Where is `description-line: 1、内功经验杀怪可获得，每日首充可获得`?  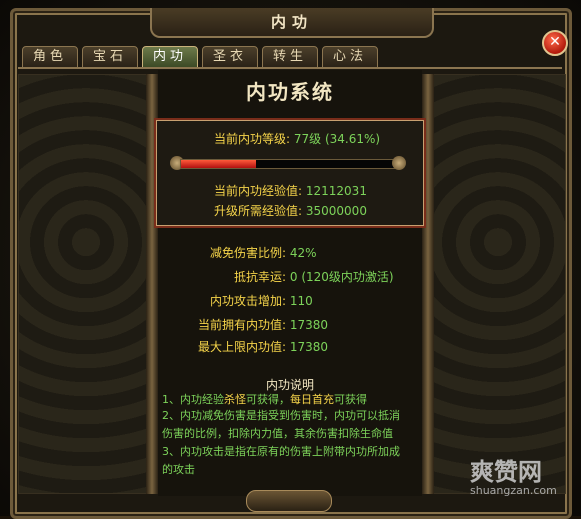
description-line: 1、内功经验杀怪可获得，每日首充可获得 is located at coordinates (292, 400).